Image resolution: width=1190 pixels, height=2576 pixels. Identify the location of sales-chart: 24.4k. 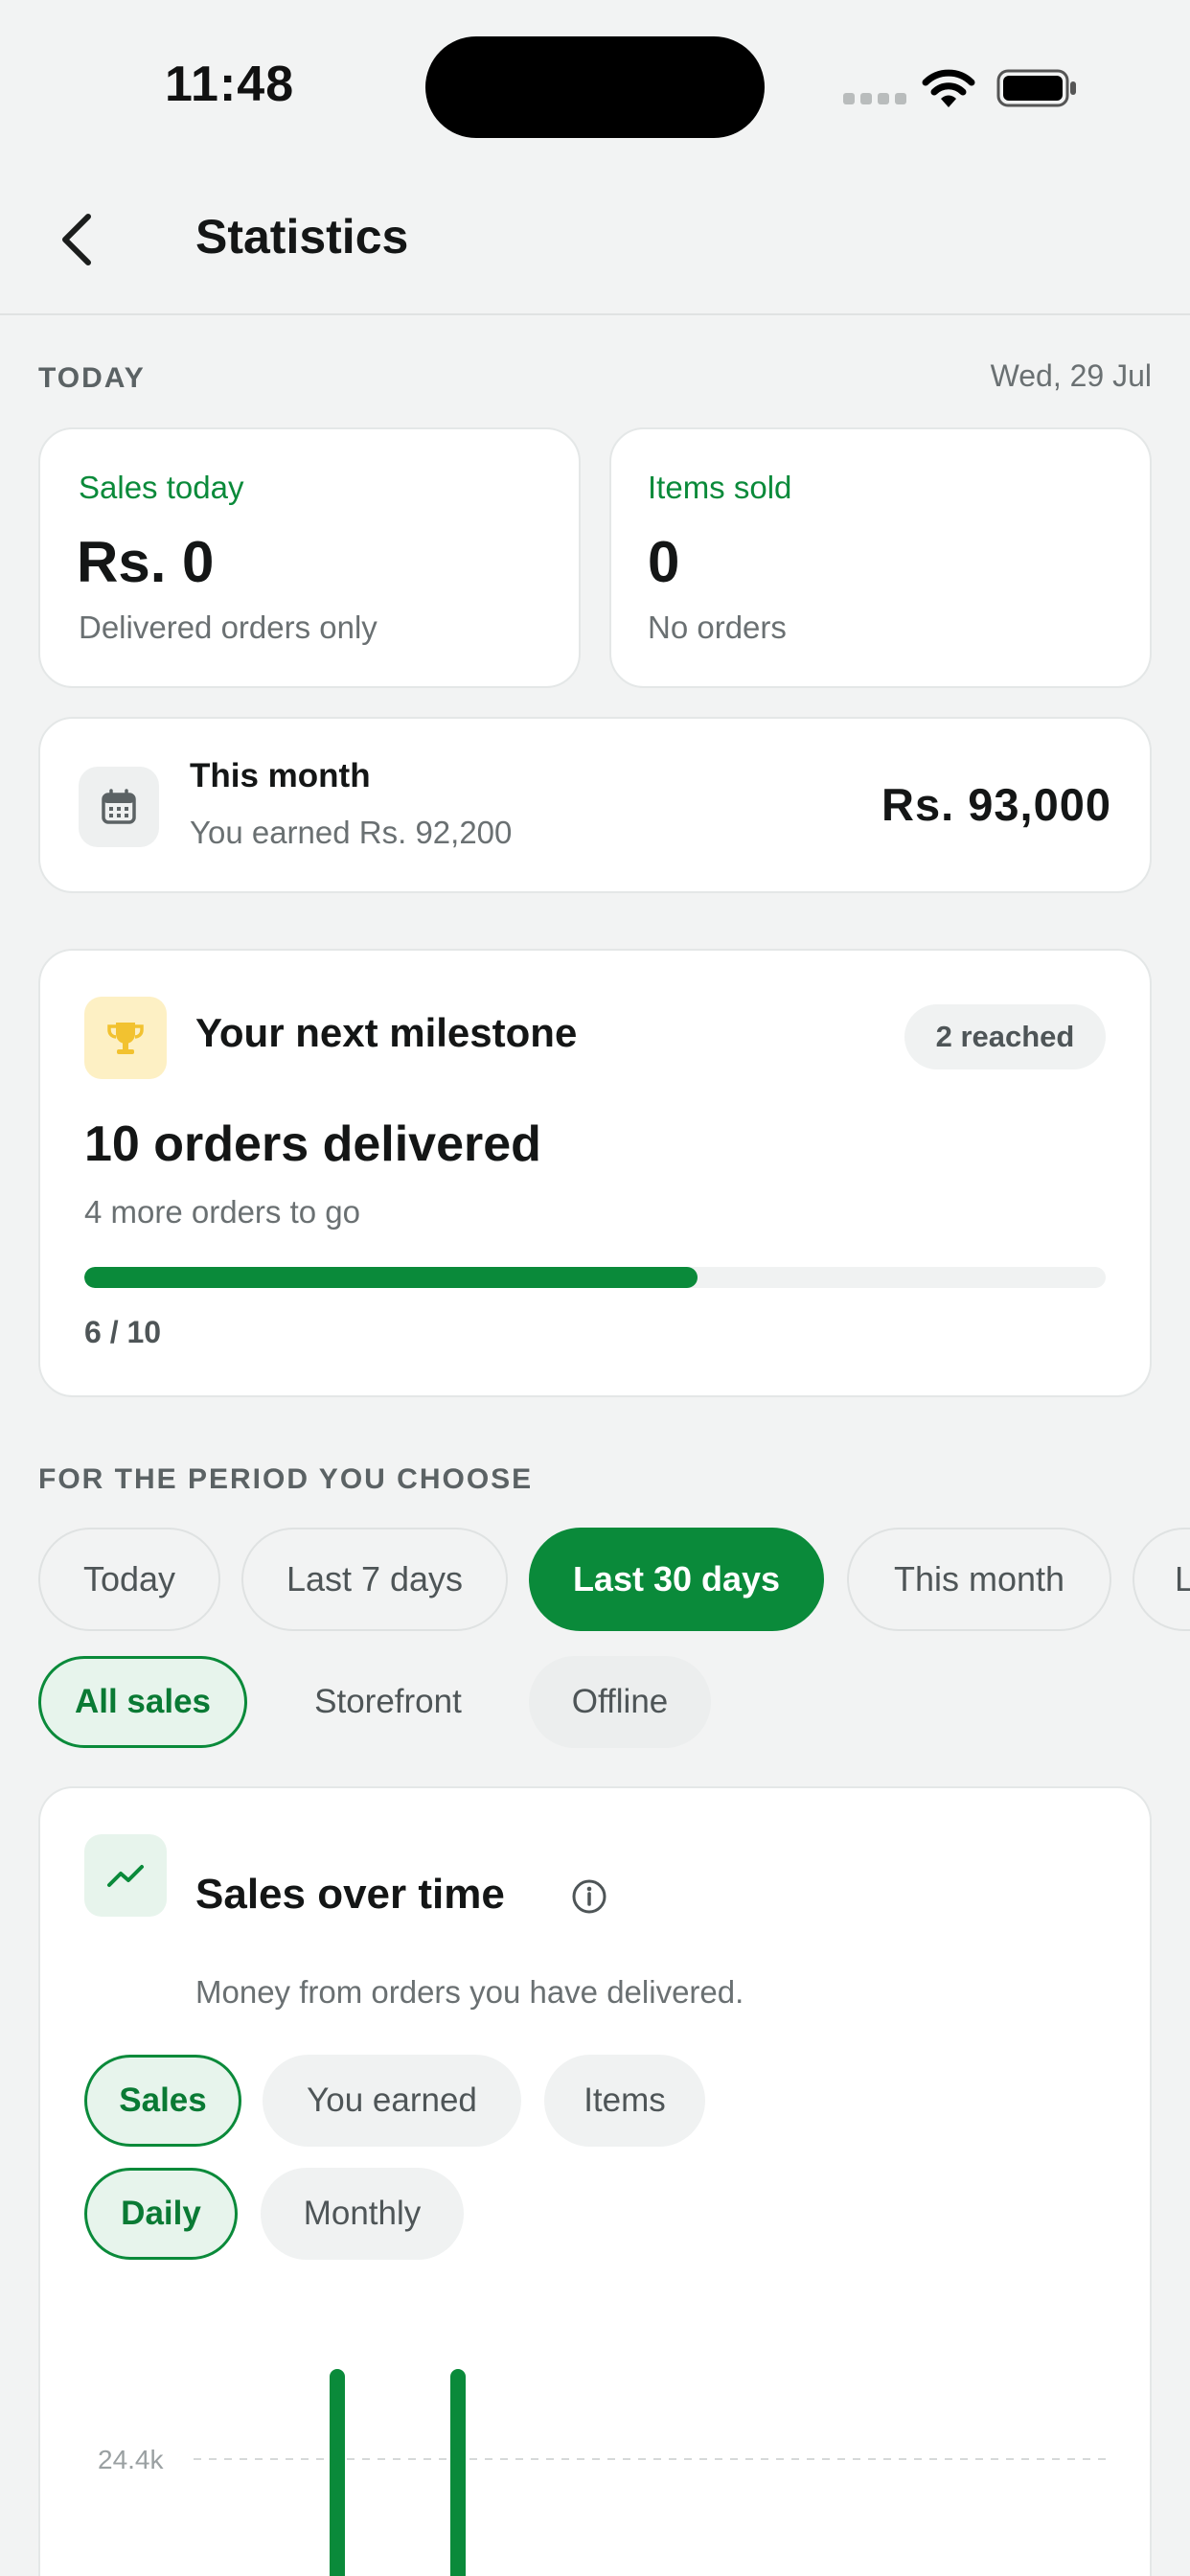
(602, 2472).